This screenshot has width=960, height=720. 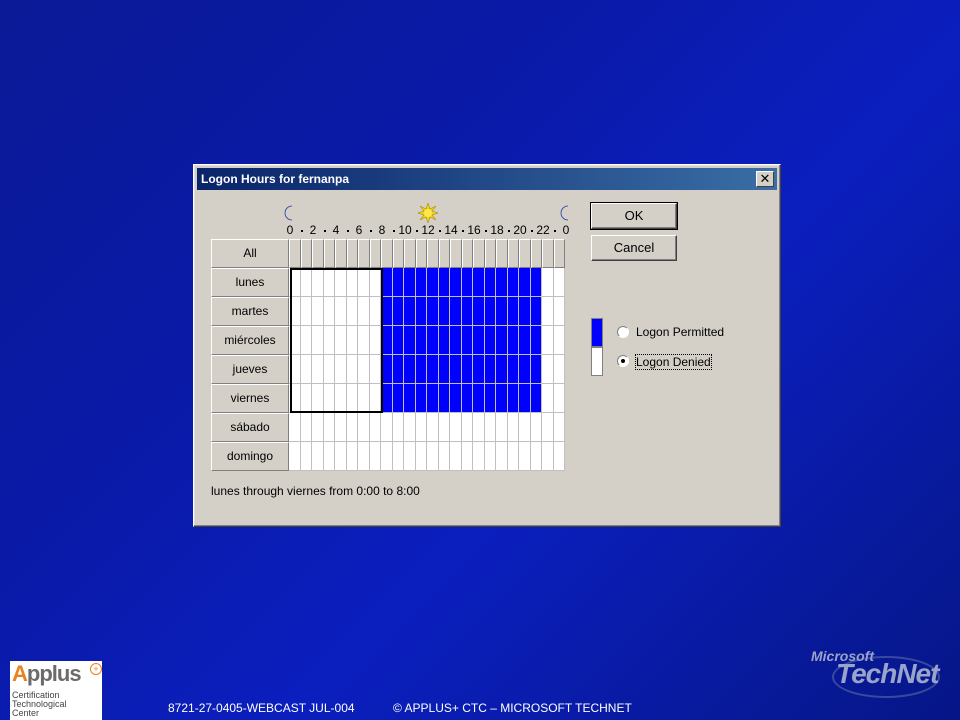 I want to click on close-button: ✕, so click(x=765, y=179).